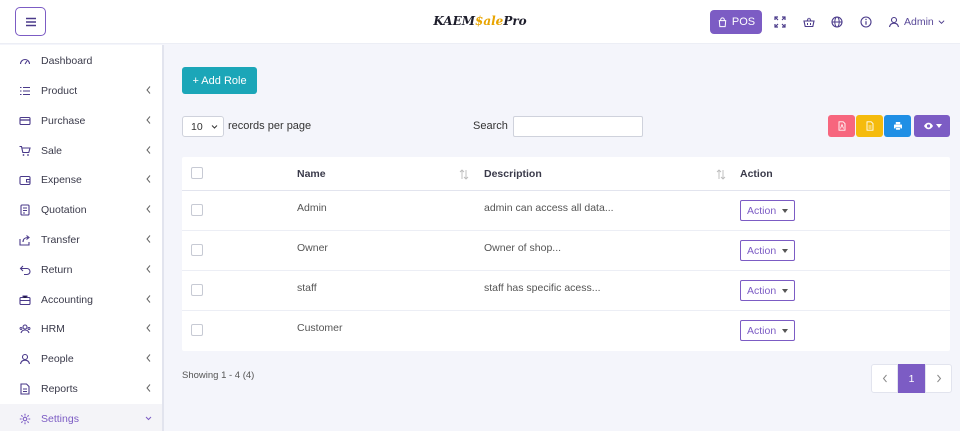 This screenshot has height=431, width=960. I want to click on table-header-row: Name Description Action, so click(566, 174).